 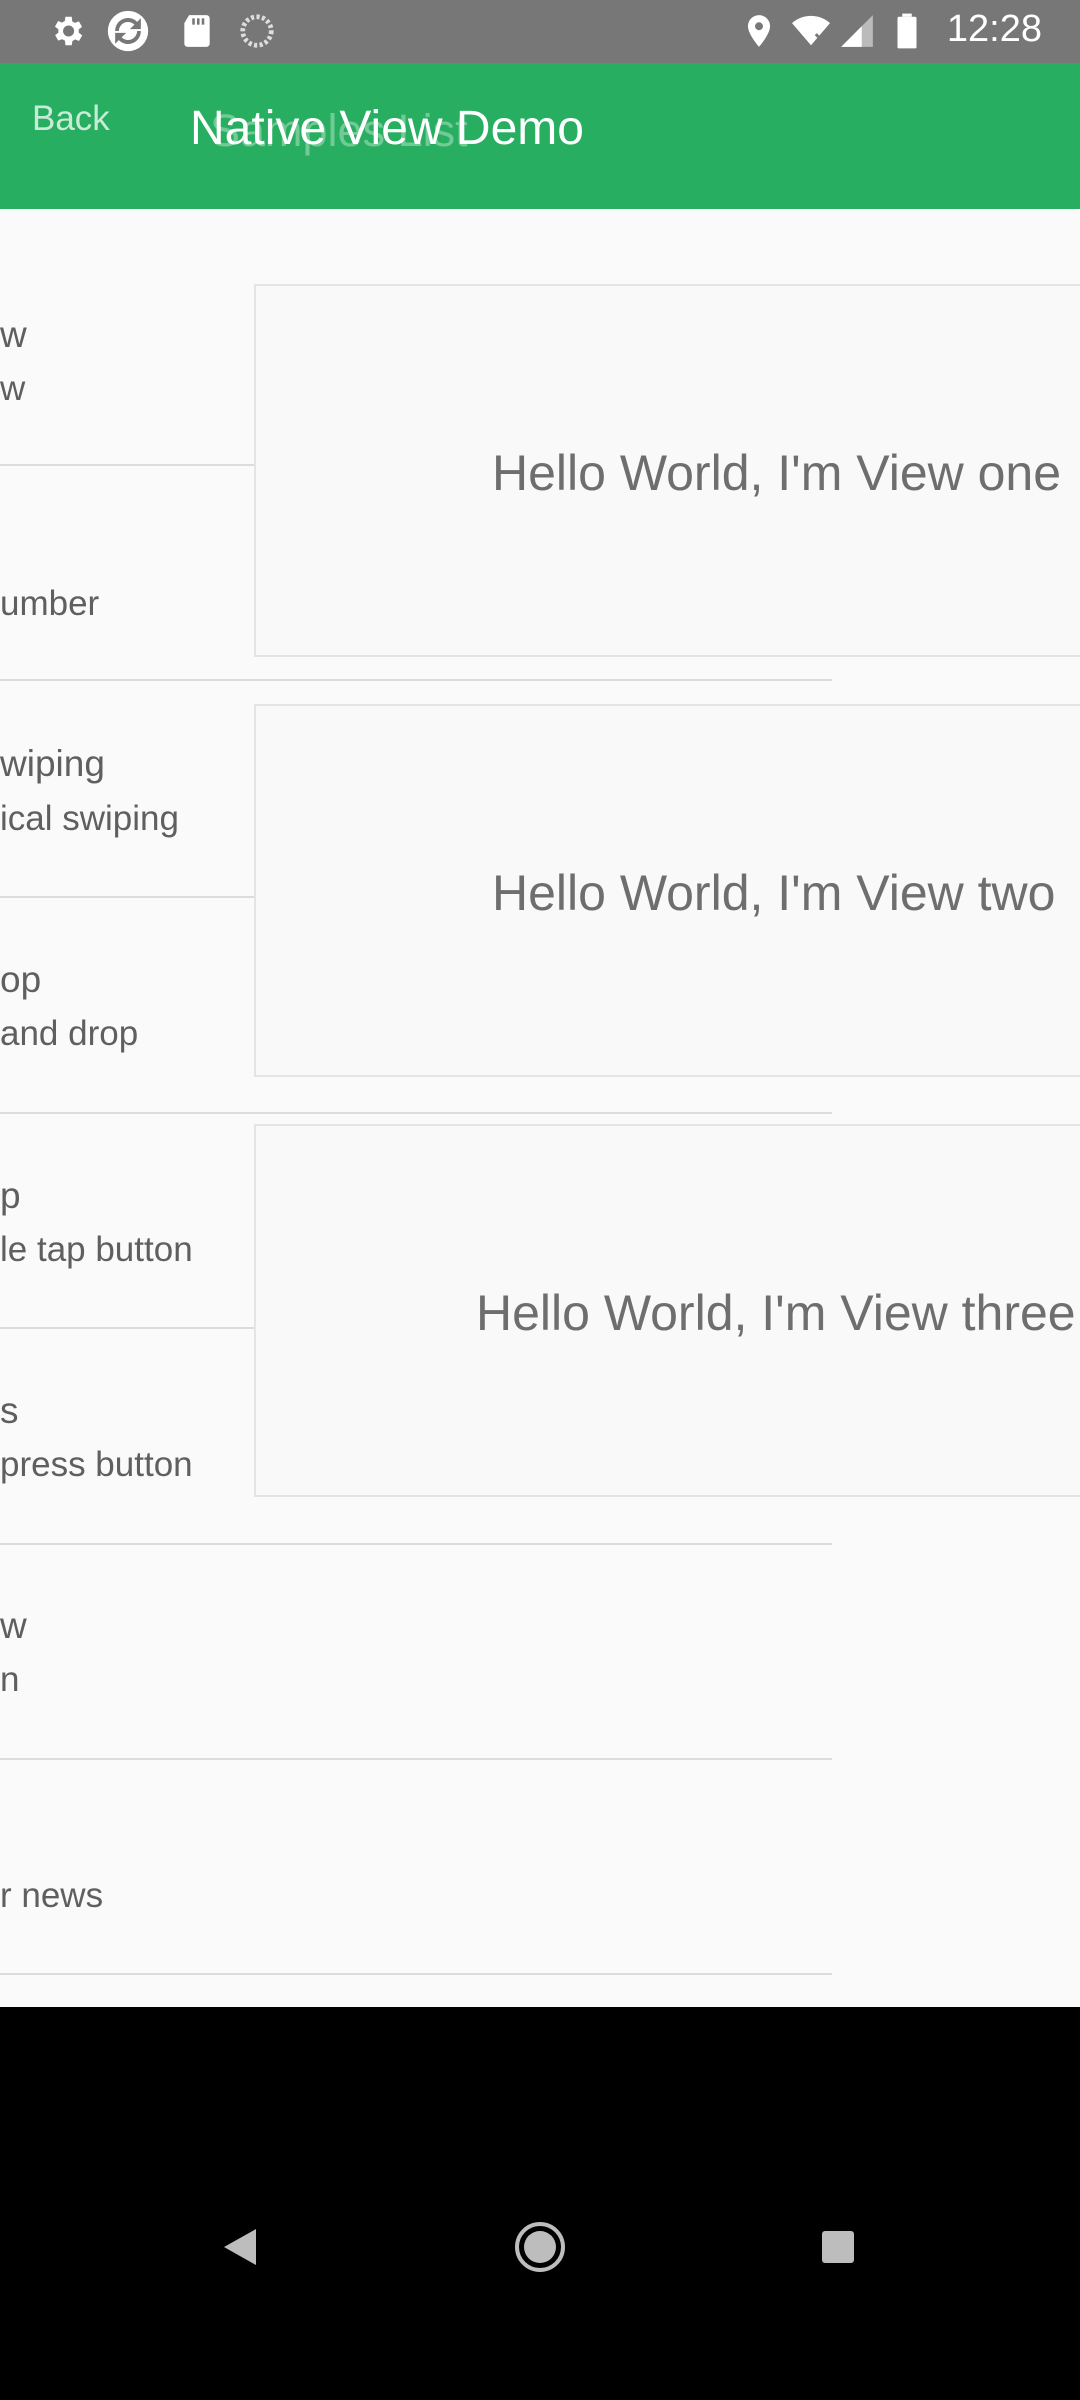 What do you see at coordinates (197, 31) in the screenshot?
I see `sd-card-icon` at bounding box center [197, 31].